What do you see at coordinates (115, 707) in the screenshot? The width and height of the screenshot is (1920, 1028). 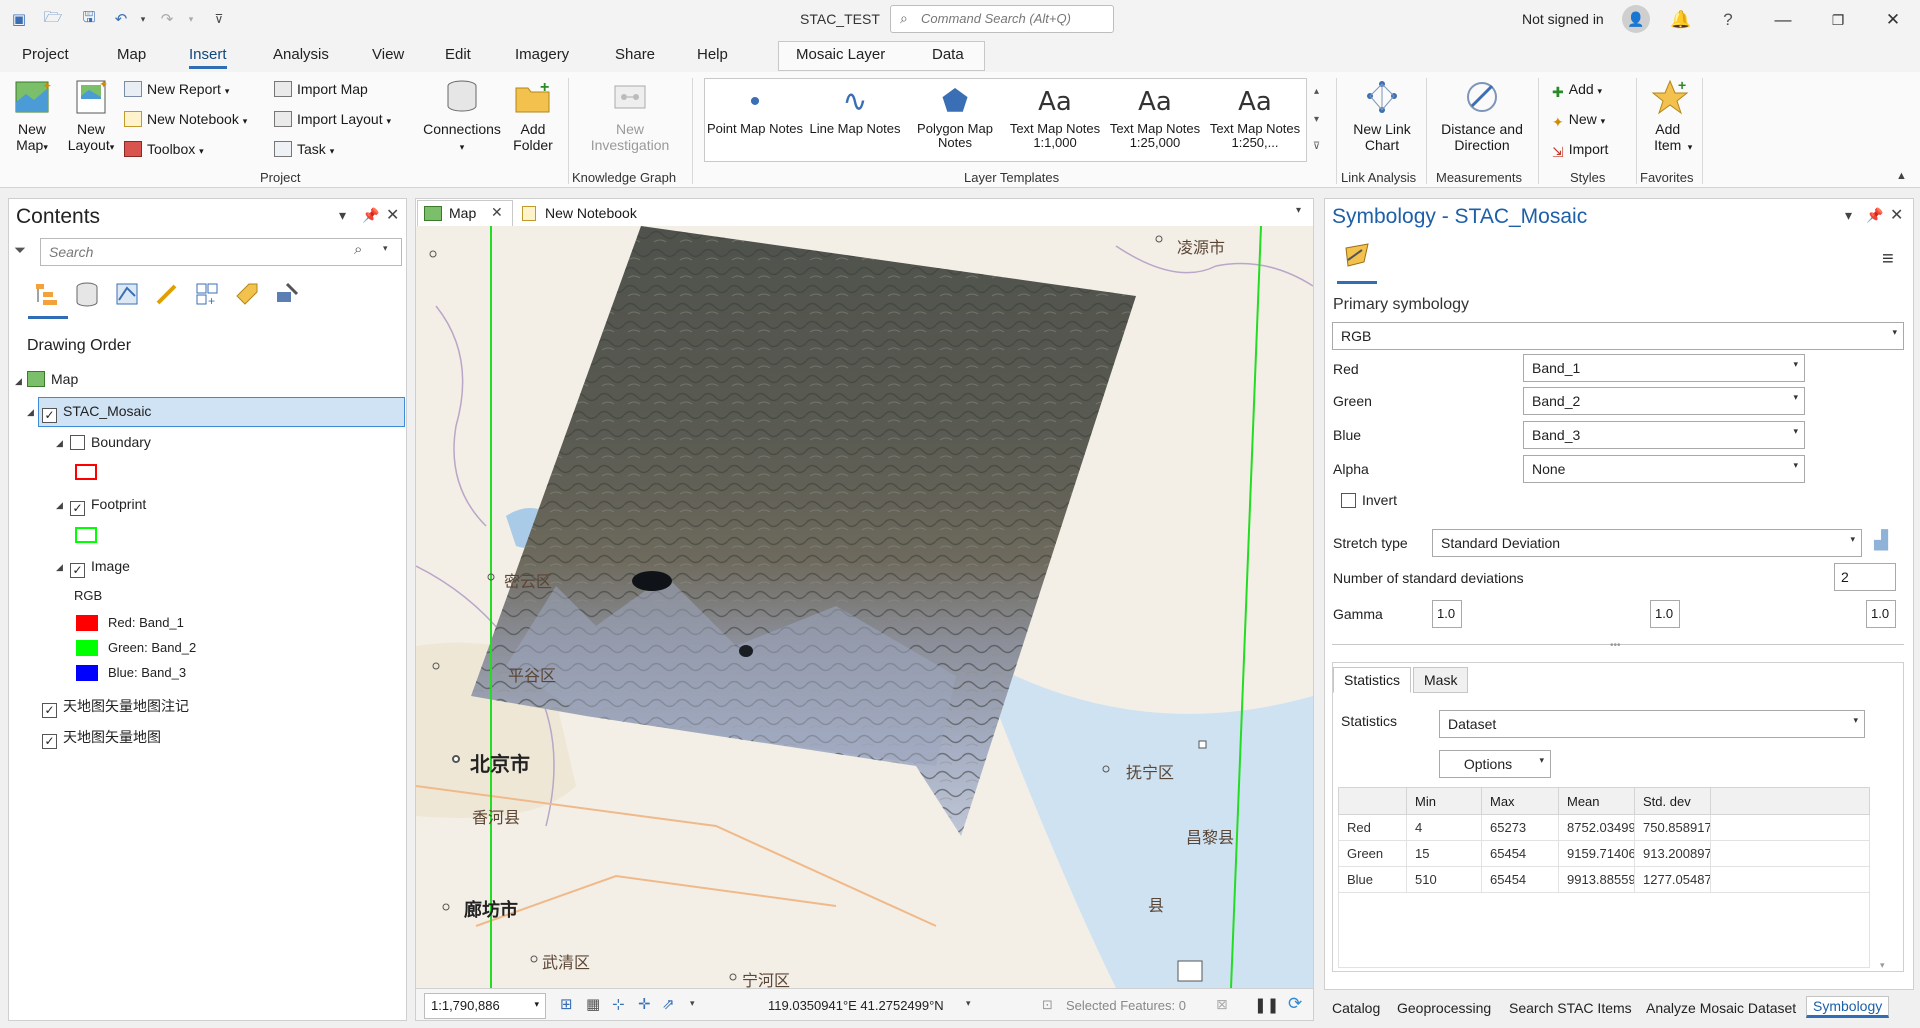 I see `toc-tianditu-annotation-item: ✓ 天地图矢量地图注记` at bounding box center [115, 707].